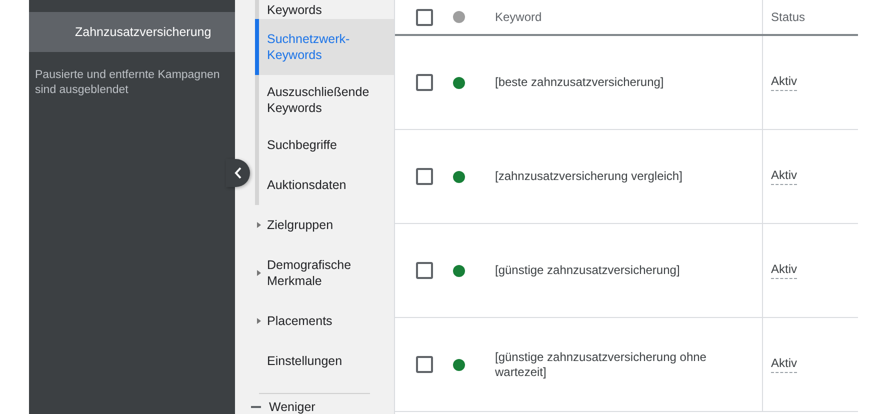  I want to click on select-all-checkbox, so click(424, 17).